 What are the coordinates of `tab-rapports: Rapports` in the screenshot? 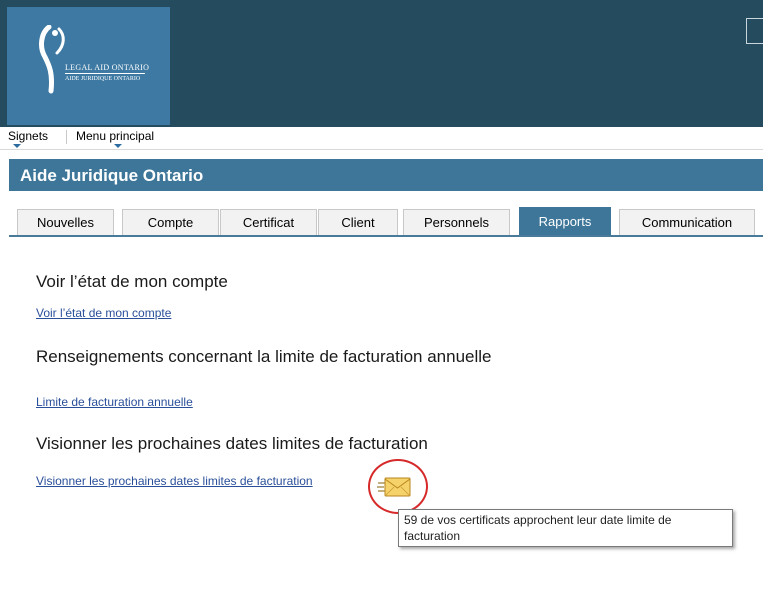 It's located at (565, 221).